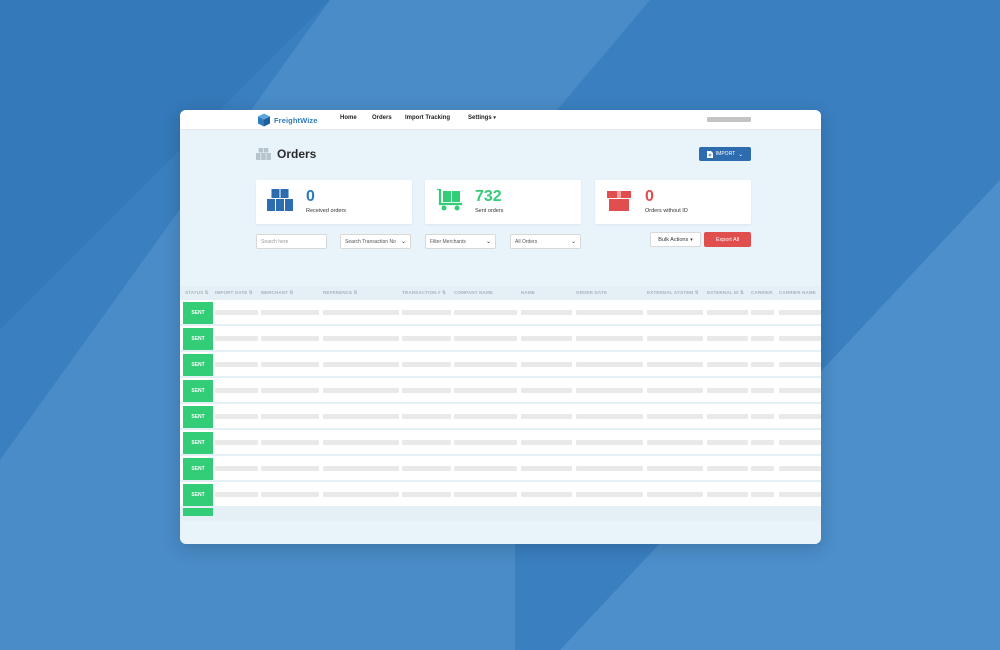 The height and width of the screenshot is (650, 1000). I want to click on stat-card-sent: 732 Sent orders, so click(503, 202).